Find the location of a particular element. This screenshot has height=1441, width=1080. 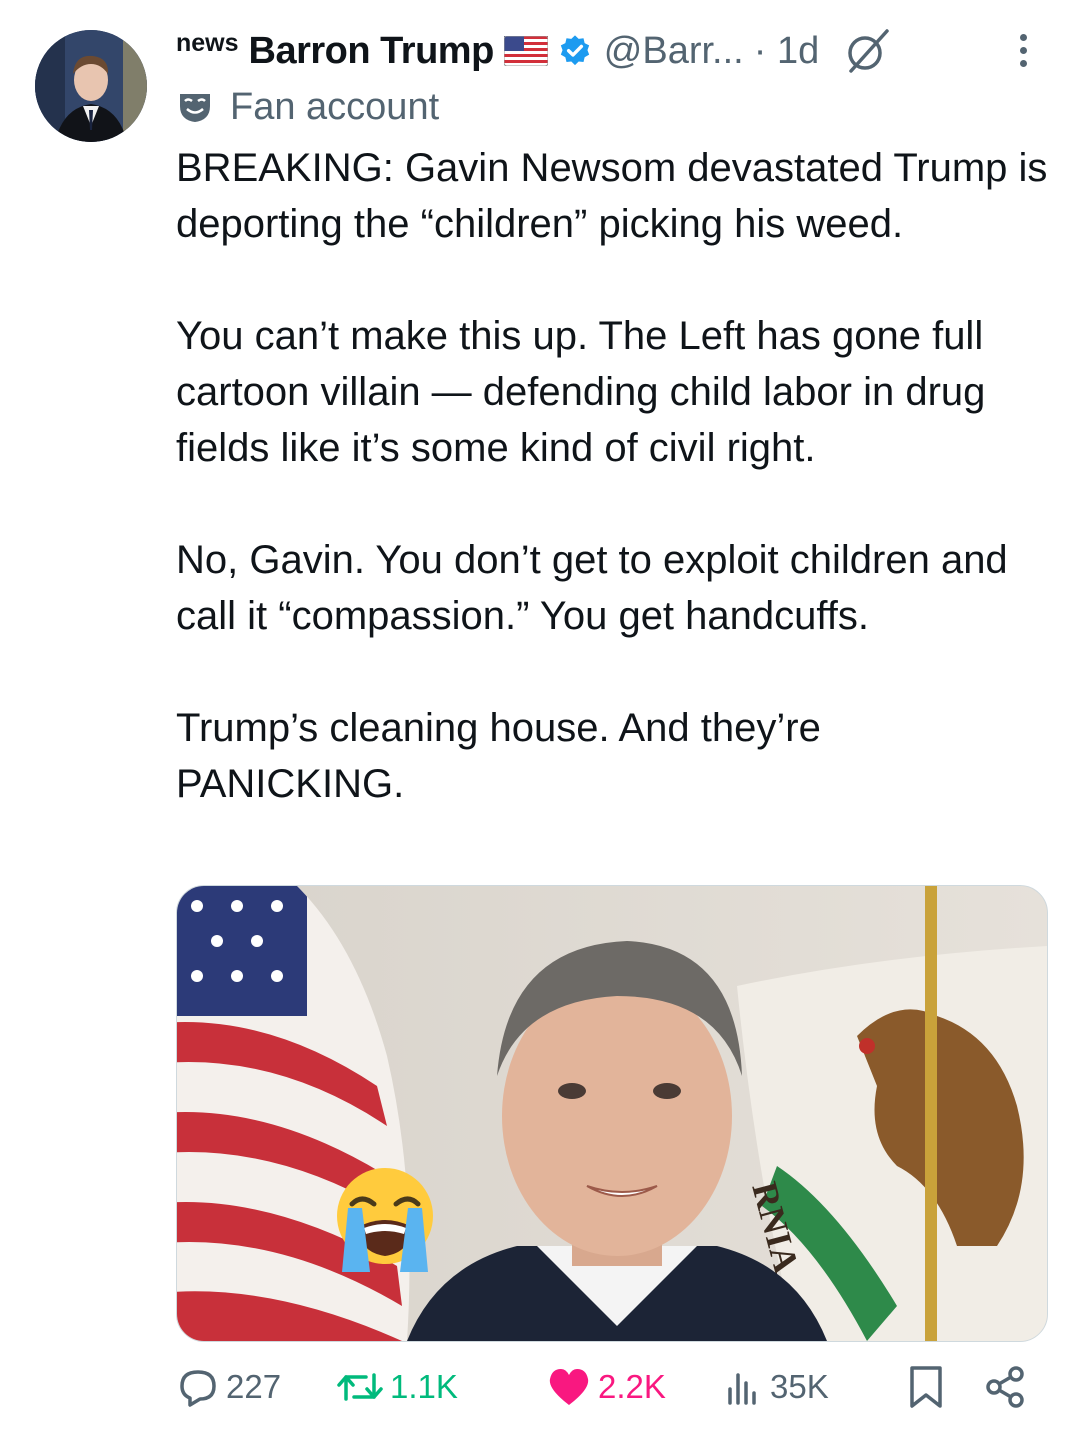

share-icon is located at coordinates (1005, 1387).